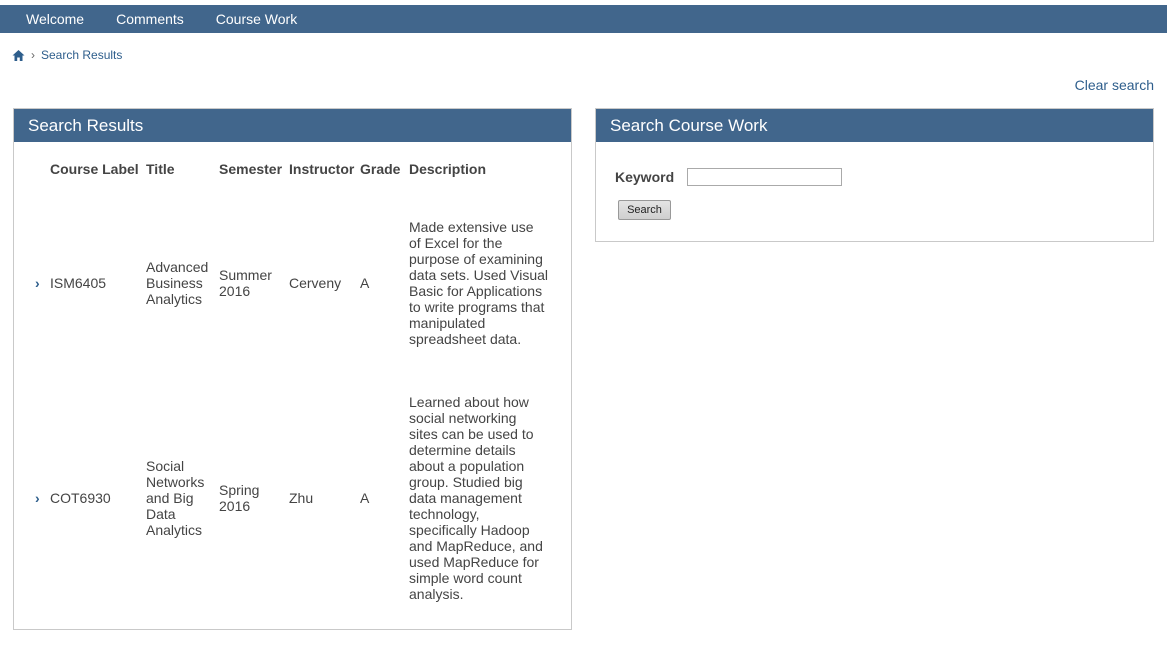  Describe the element at coordinates (245, 282) in the screenshot. I see `course-semester: Summer 2016` at that location.